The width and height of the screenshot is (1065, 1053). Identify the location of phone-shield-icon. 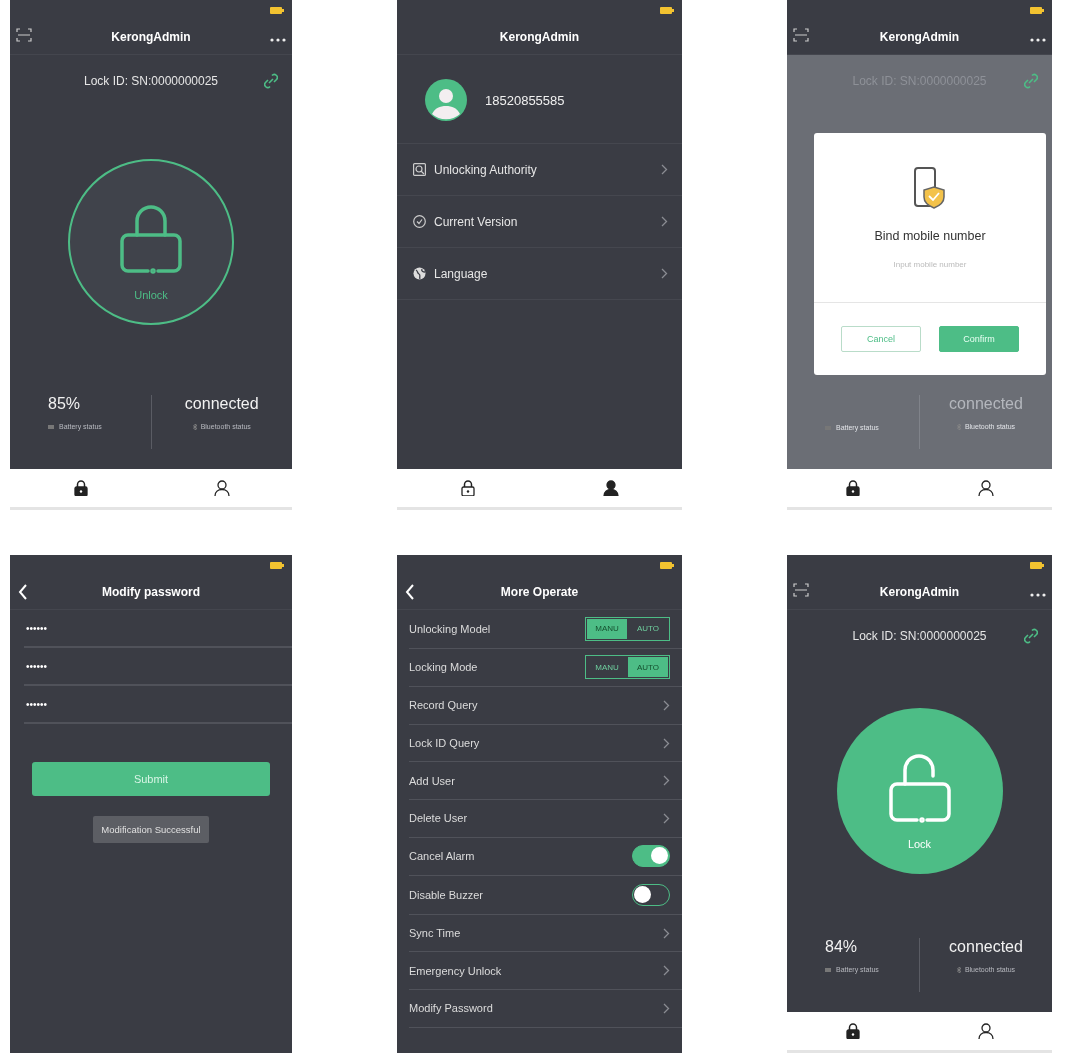
(930, 189).